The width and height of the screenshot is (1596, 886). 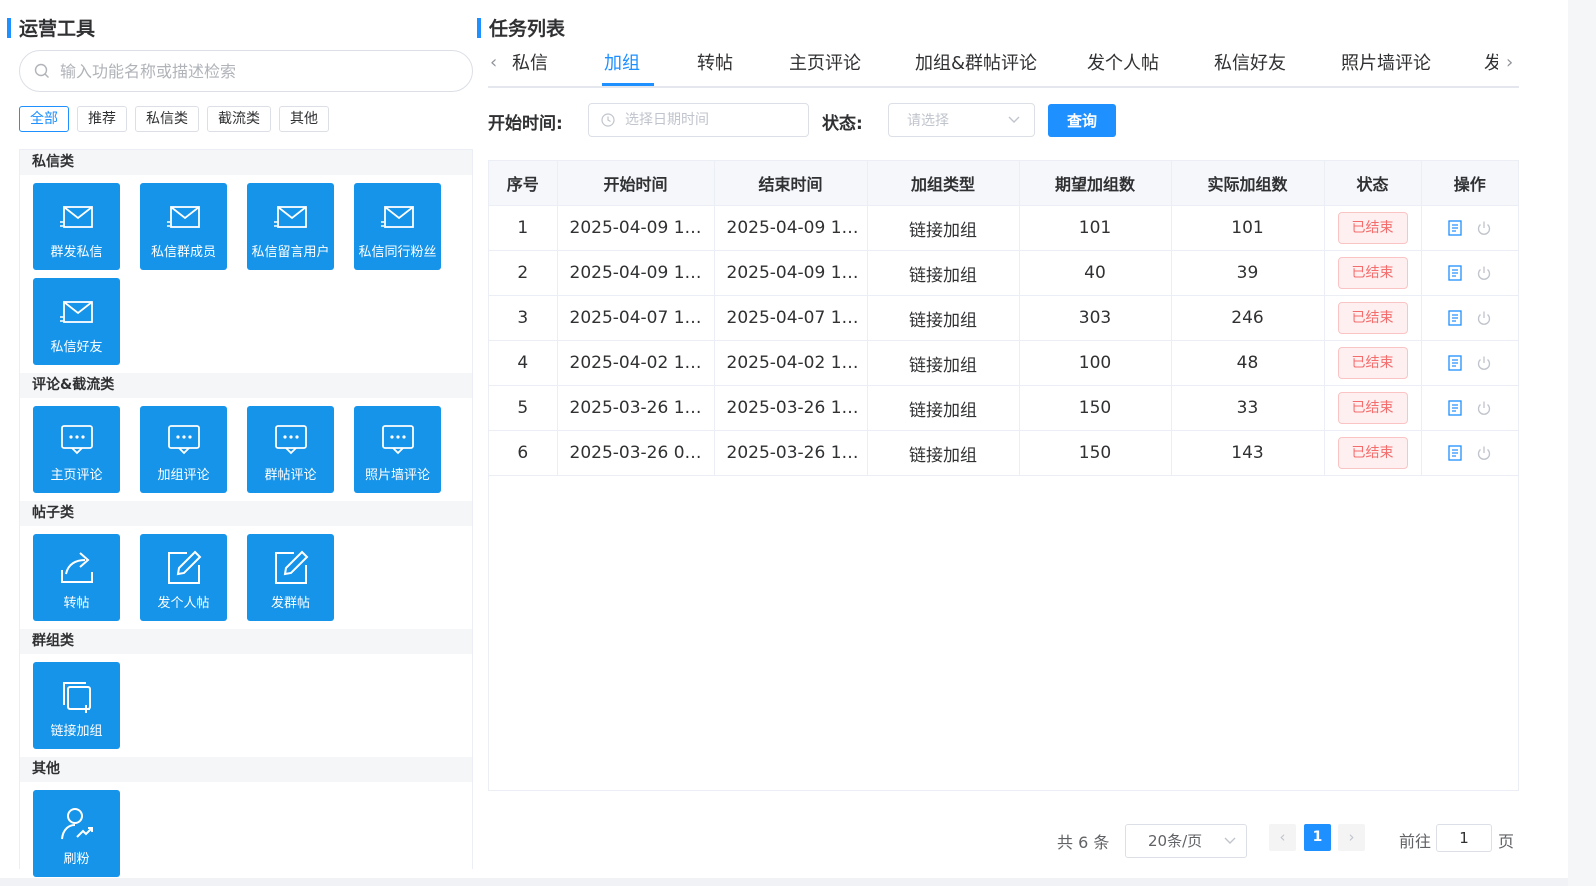 I want to click on scrollbar-track, so click(x=1582, y=443).